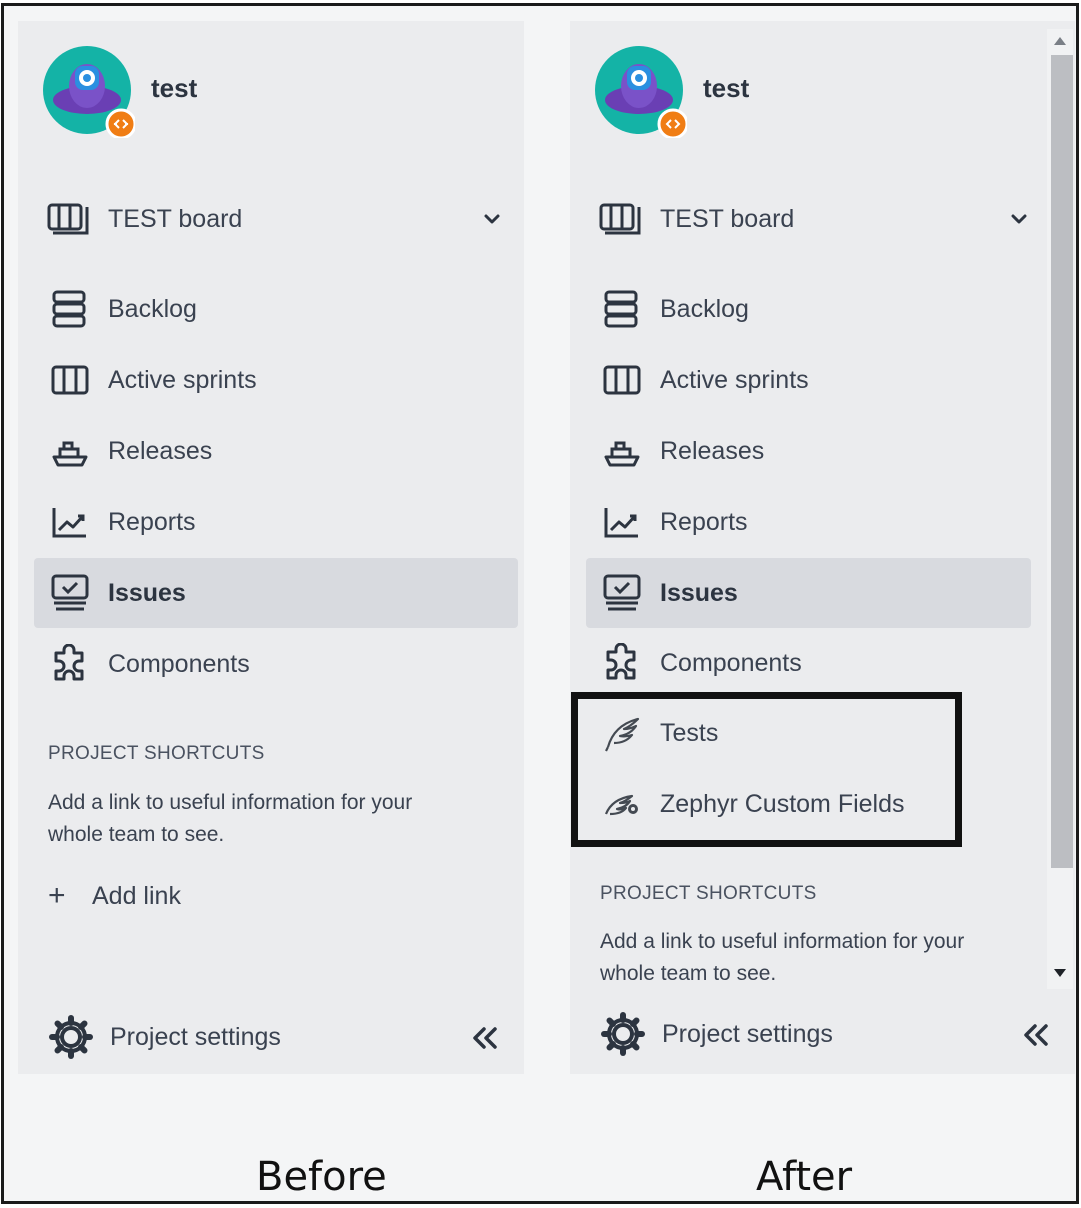  What do you see at coordinates (321, 1177) in the screenshot?
I see `caption-before: Before` at bounding box center [321, 1177].